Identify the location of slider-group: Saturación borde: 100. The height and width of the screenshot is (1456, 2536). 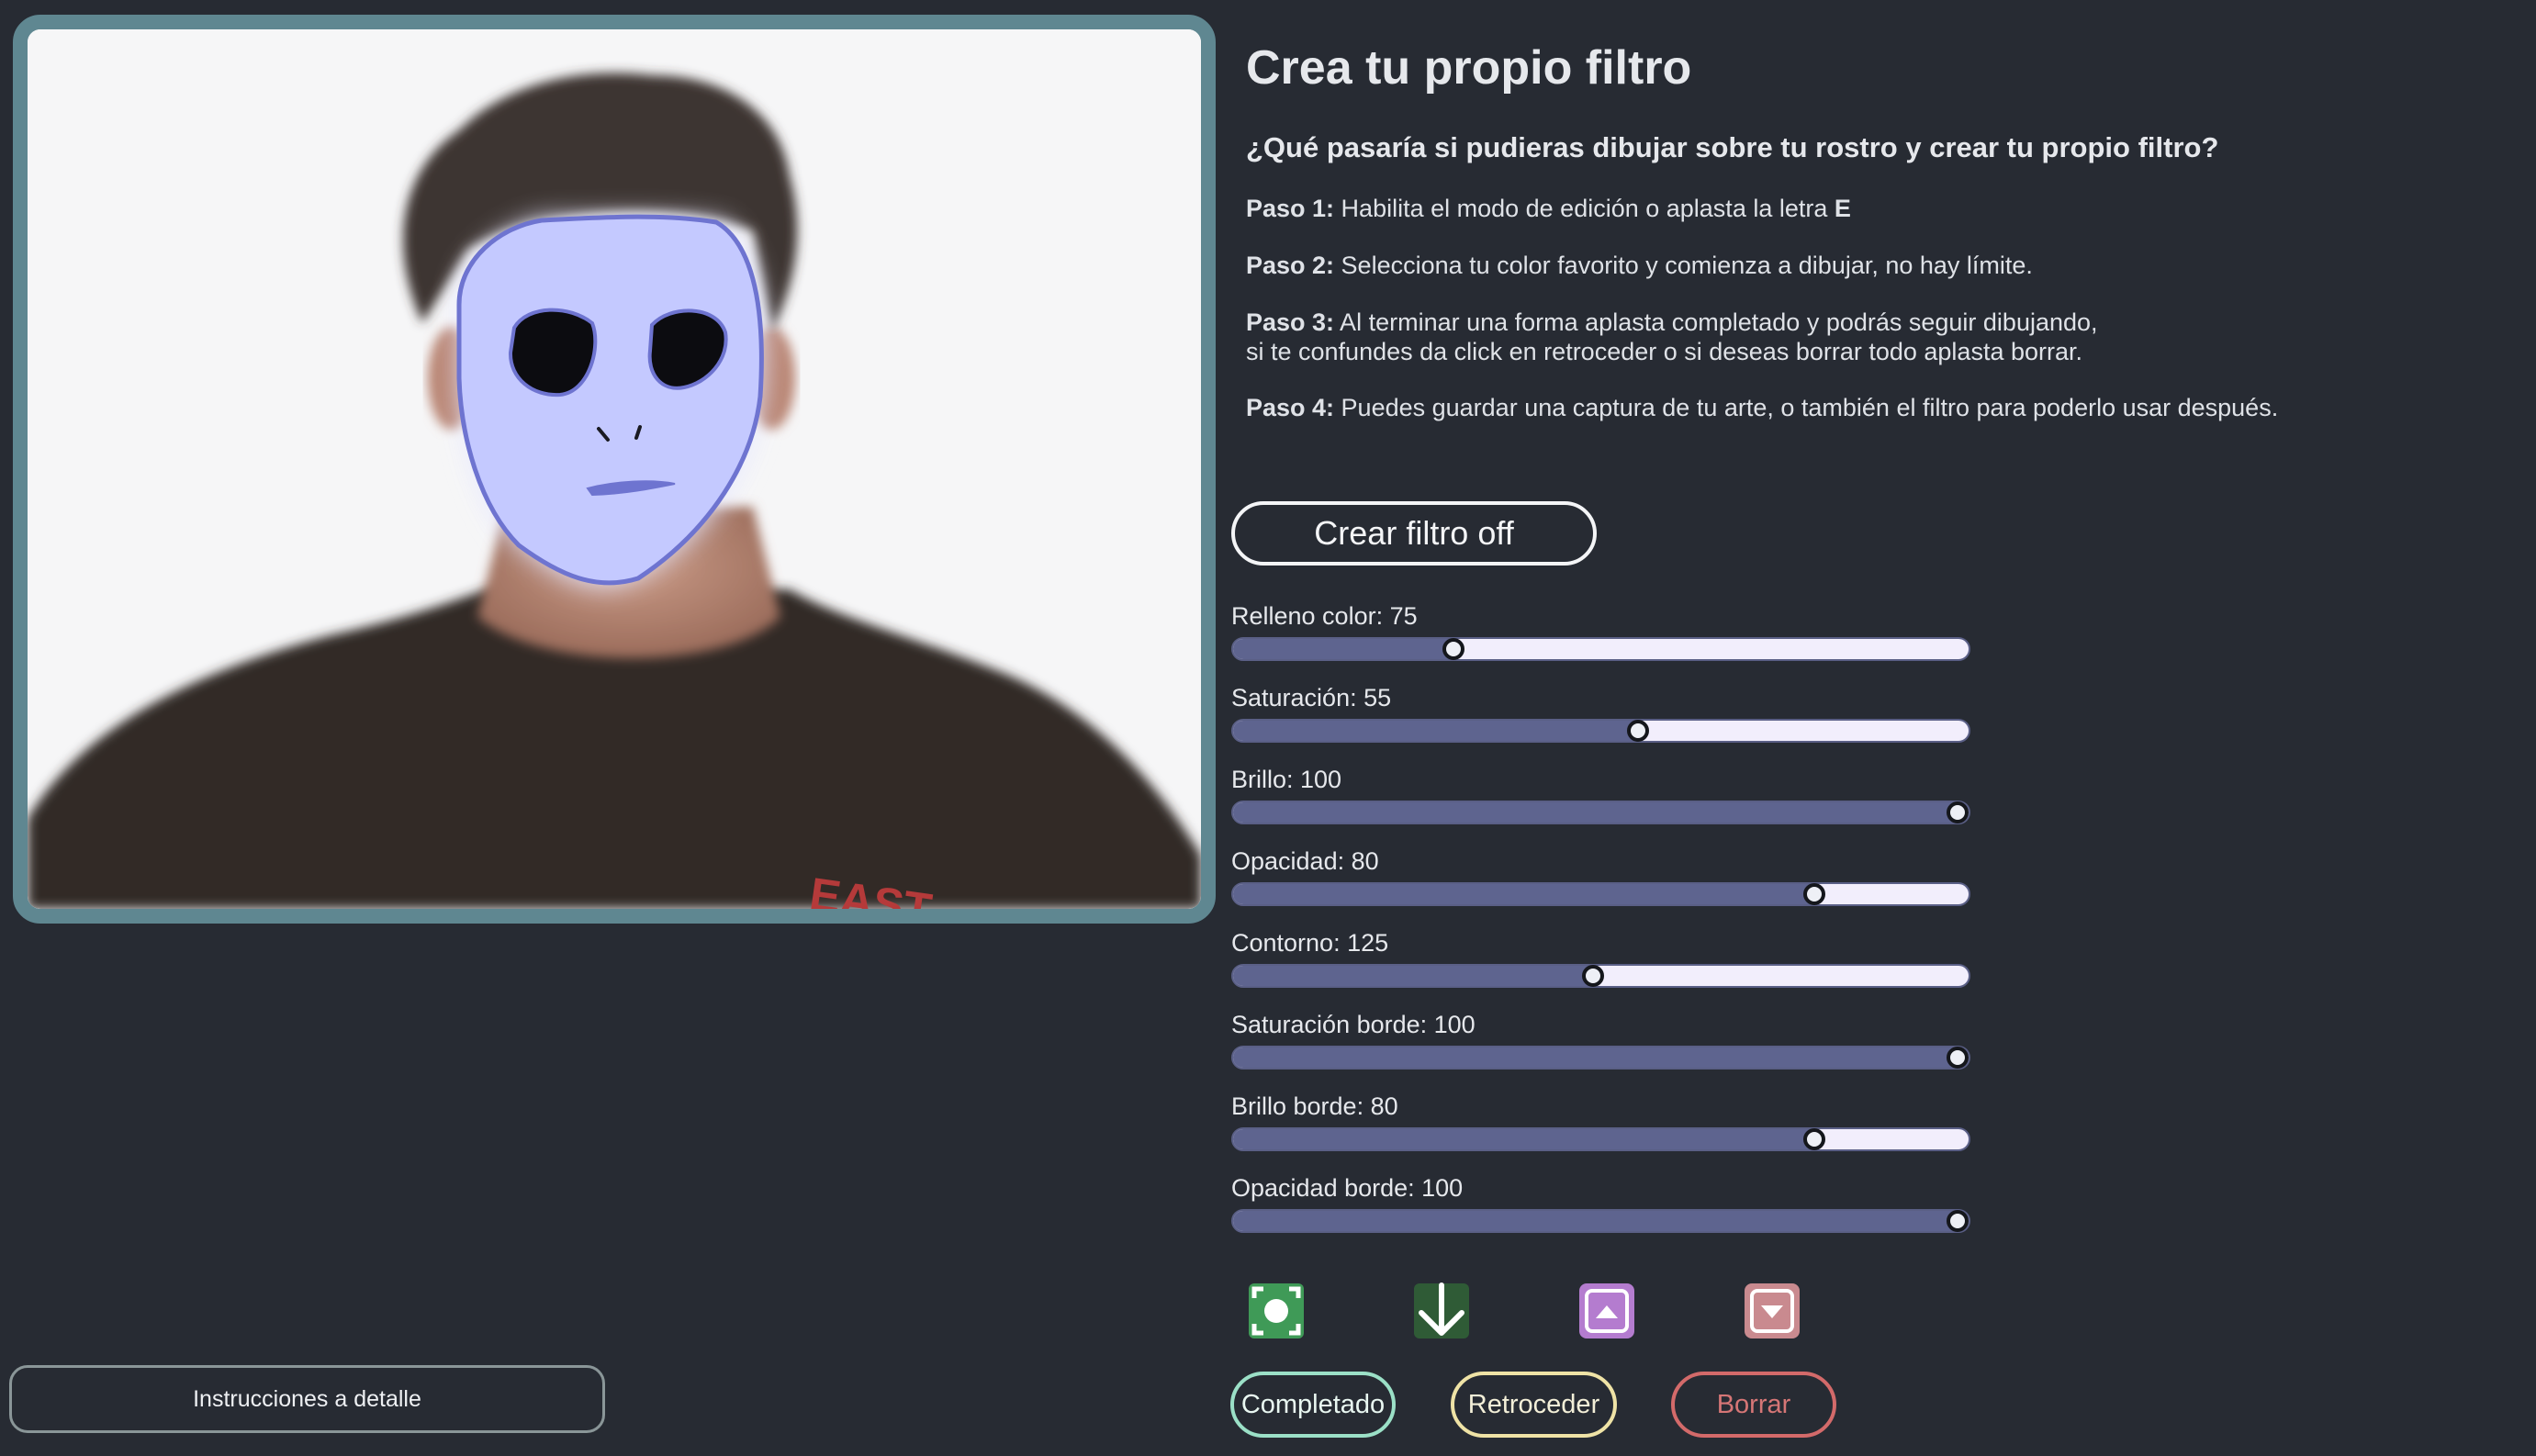
(1600, 1039).